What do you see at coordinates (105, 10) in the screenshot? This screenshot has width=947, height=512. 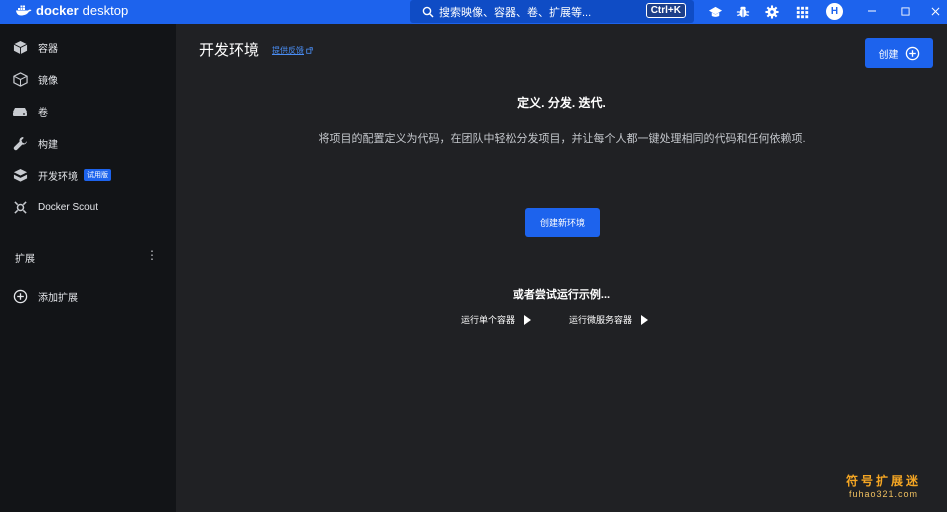 I see `brand-suffix: desktop` at bounding box center [105, 10].